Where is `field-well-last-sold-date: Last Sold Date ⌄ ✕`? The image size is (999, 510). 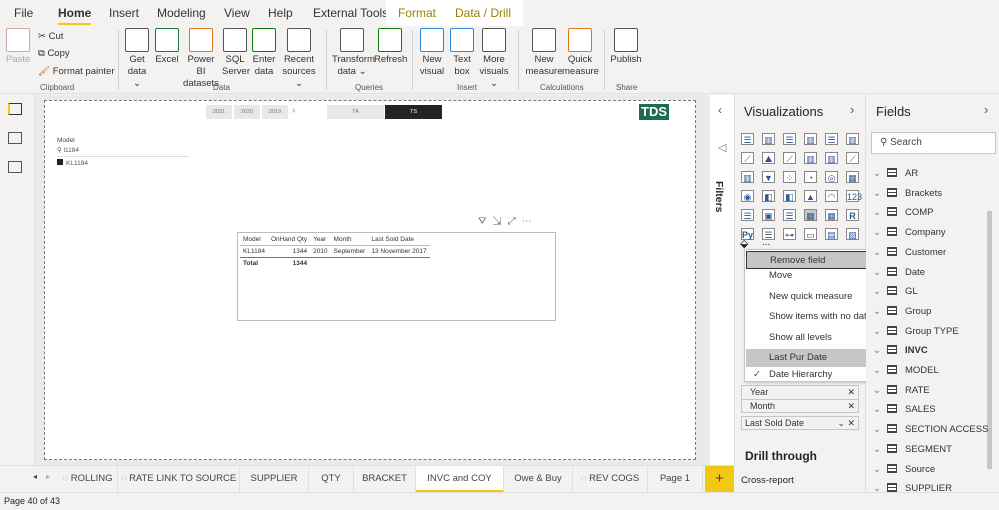
field-well-last-sold-date: Last Sold Date ⌄ ✕ is located at coordinates (800, 423).